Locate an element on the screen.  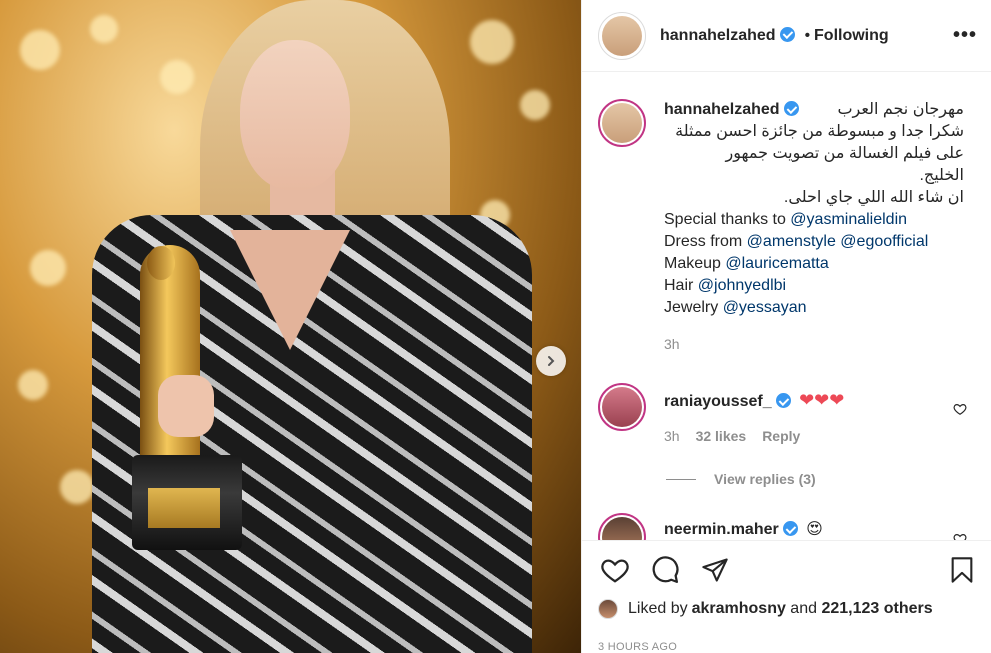
comment-likes: 32 likes is located at coordinates (721, 436).